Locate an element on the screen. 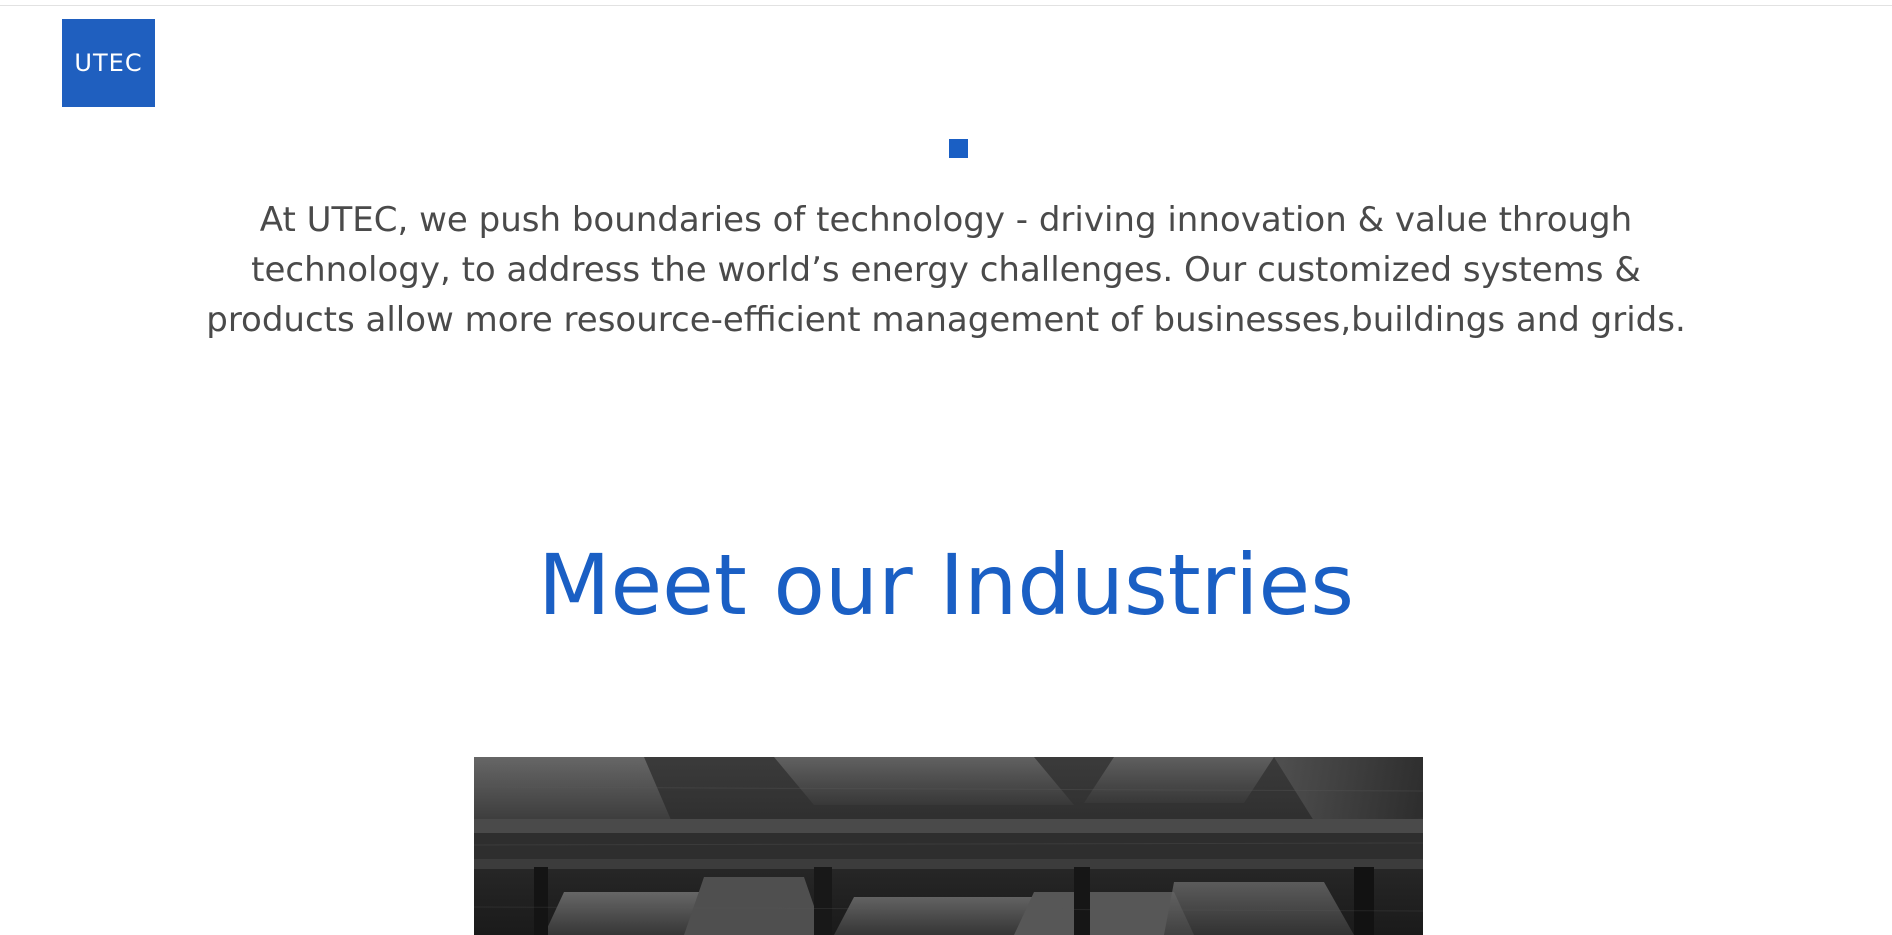 This screenshot has width=1892, height=935. utec-logo: UTEC is located at coordinates (108, 63).